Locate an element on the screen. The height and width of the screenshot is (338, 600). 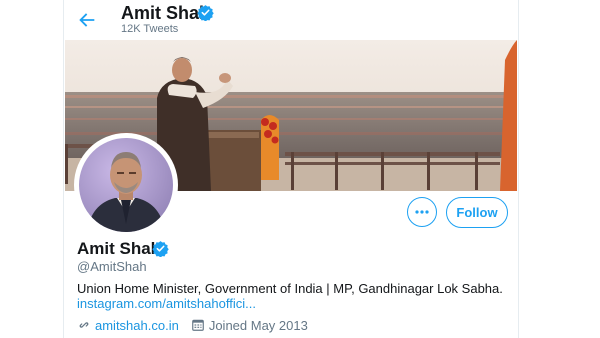
link-icon is located at coordinates (84, 325).